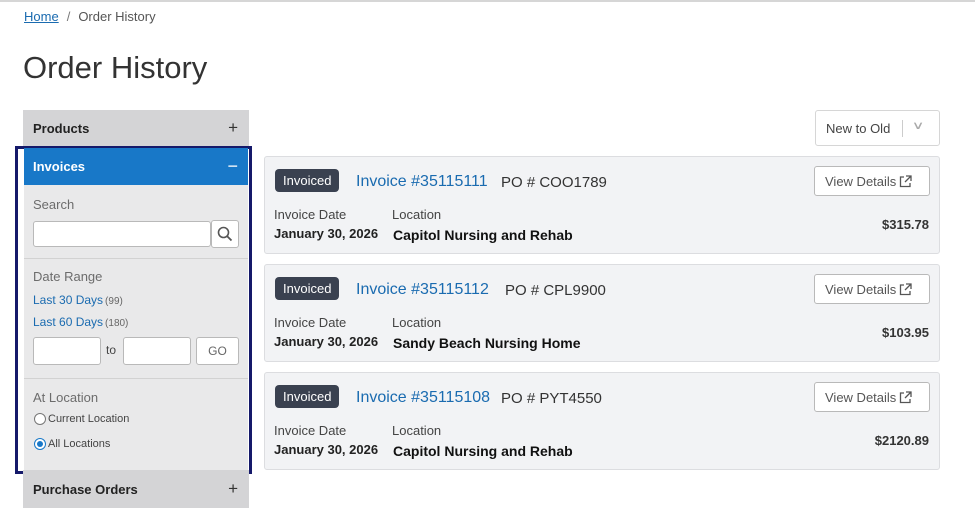 This screenshot has height=527, width=975. What do you see at coordinates (122, 234) in the screenshot?
I see `search-input` at bounding box center [122, 234].